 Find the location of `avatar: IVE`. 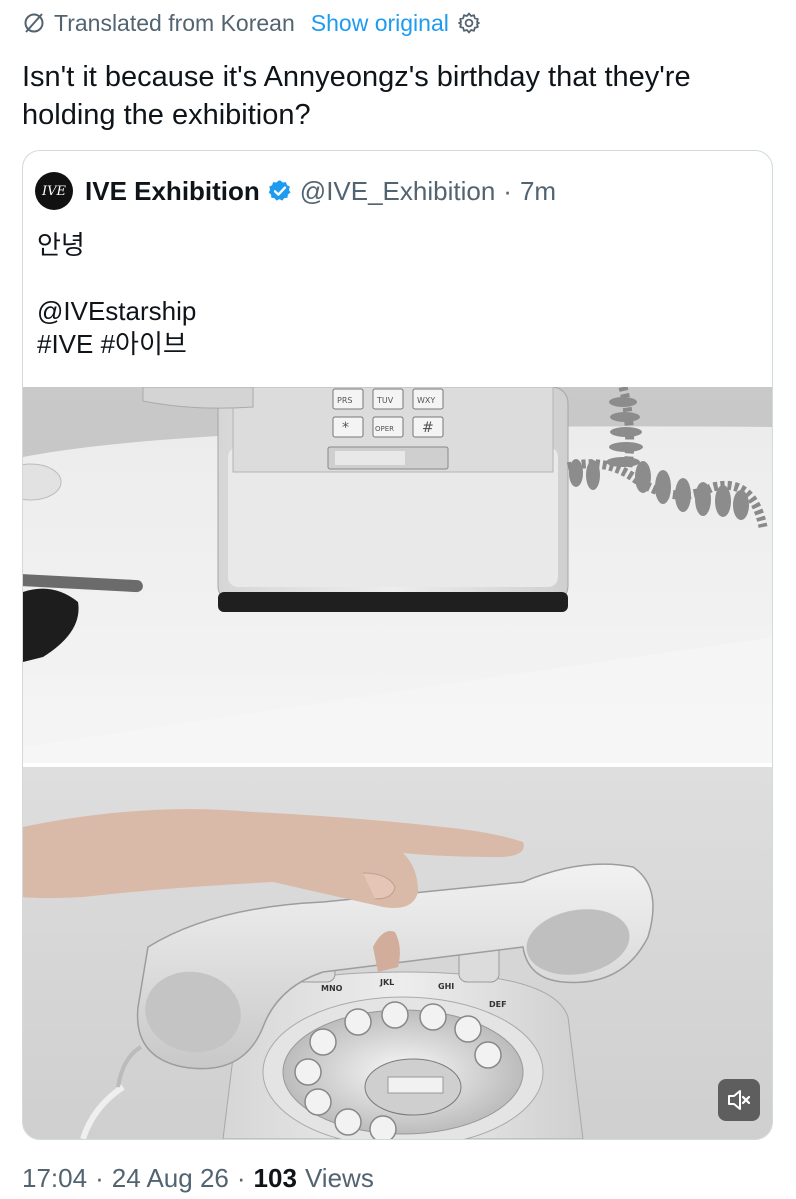

avatar: IVE is located at coordinates (54, 191).